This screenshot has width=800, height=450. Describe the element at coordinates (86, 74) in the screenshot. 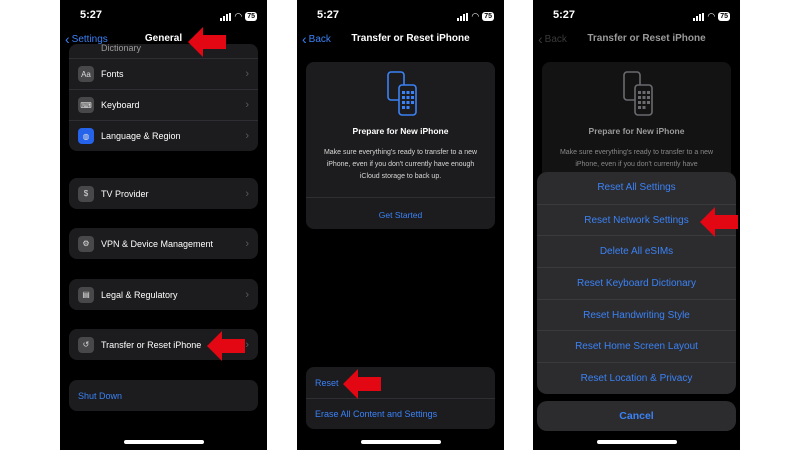

I see `fonts-icon: Aa` at that location.